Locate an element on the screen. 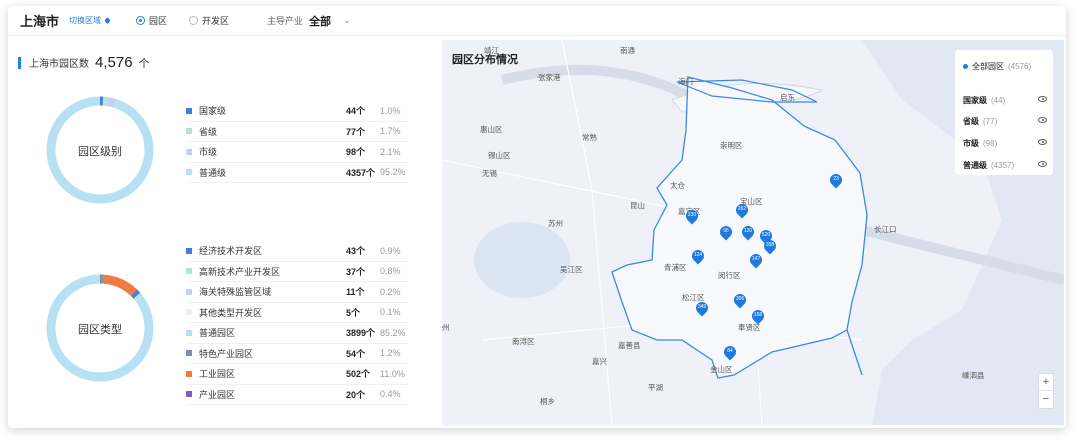 Image resolution: width=1080 pixels, height=448 pixels. map-place-label: 太仓 is located at coordinates (677, 185).